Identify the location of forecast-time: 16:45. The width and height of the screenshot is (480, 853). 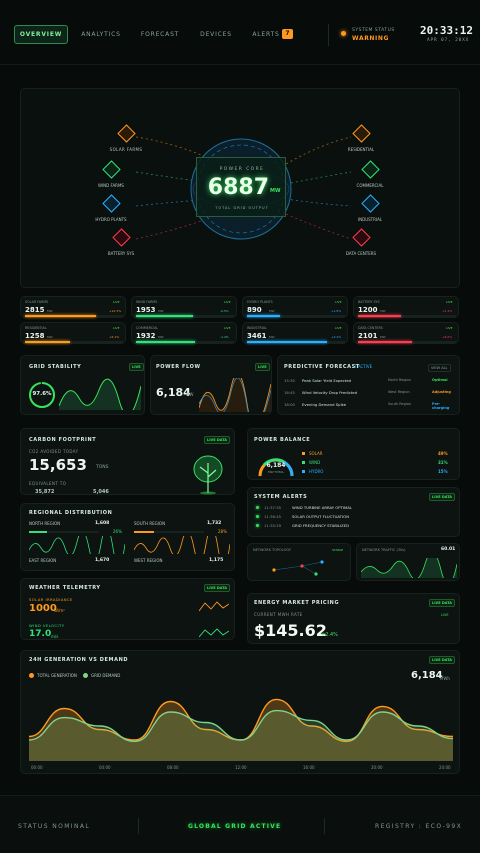
(289, 392).